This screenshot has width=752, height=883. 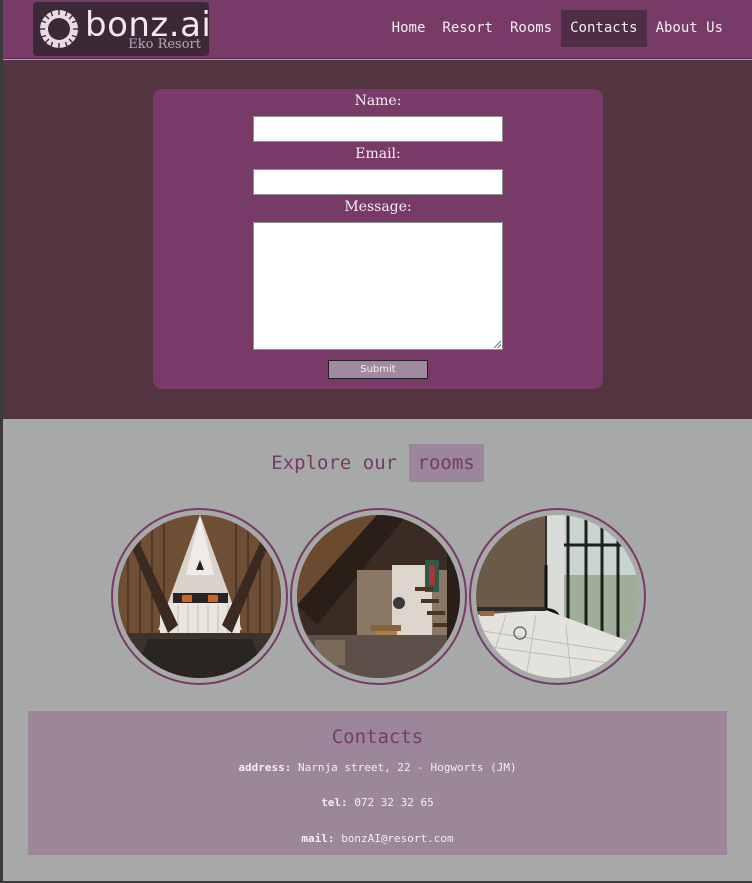 I want to click on resize-grip-icon, so click(x=497, y=344).